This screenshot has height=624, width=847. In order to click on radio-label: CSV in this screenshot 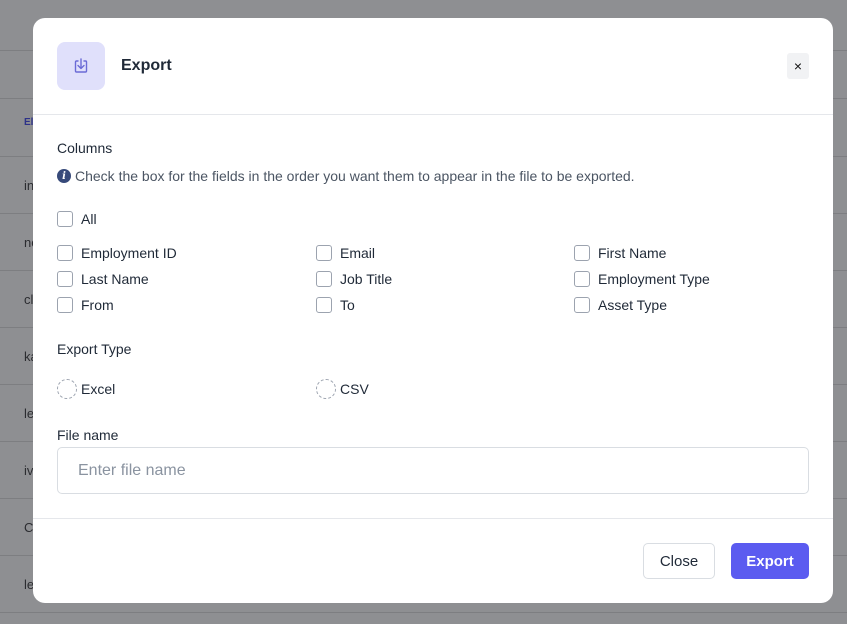, I will do `click(354, 389)`.